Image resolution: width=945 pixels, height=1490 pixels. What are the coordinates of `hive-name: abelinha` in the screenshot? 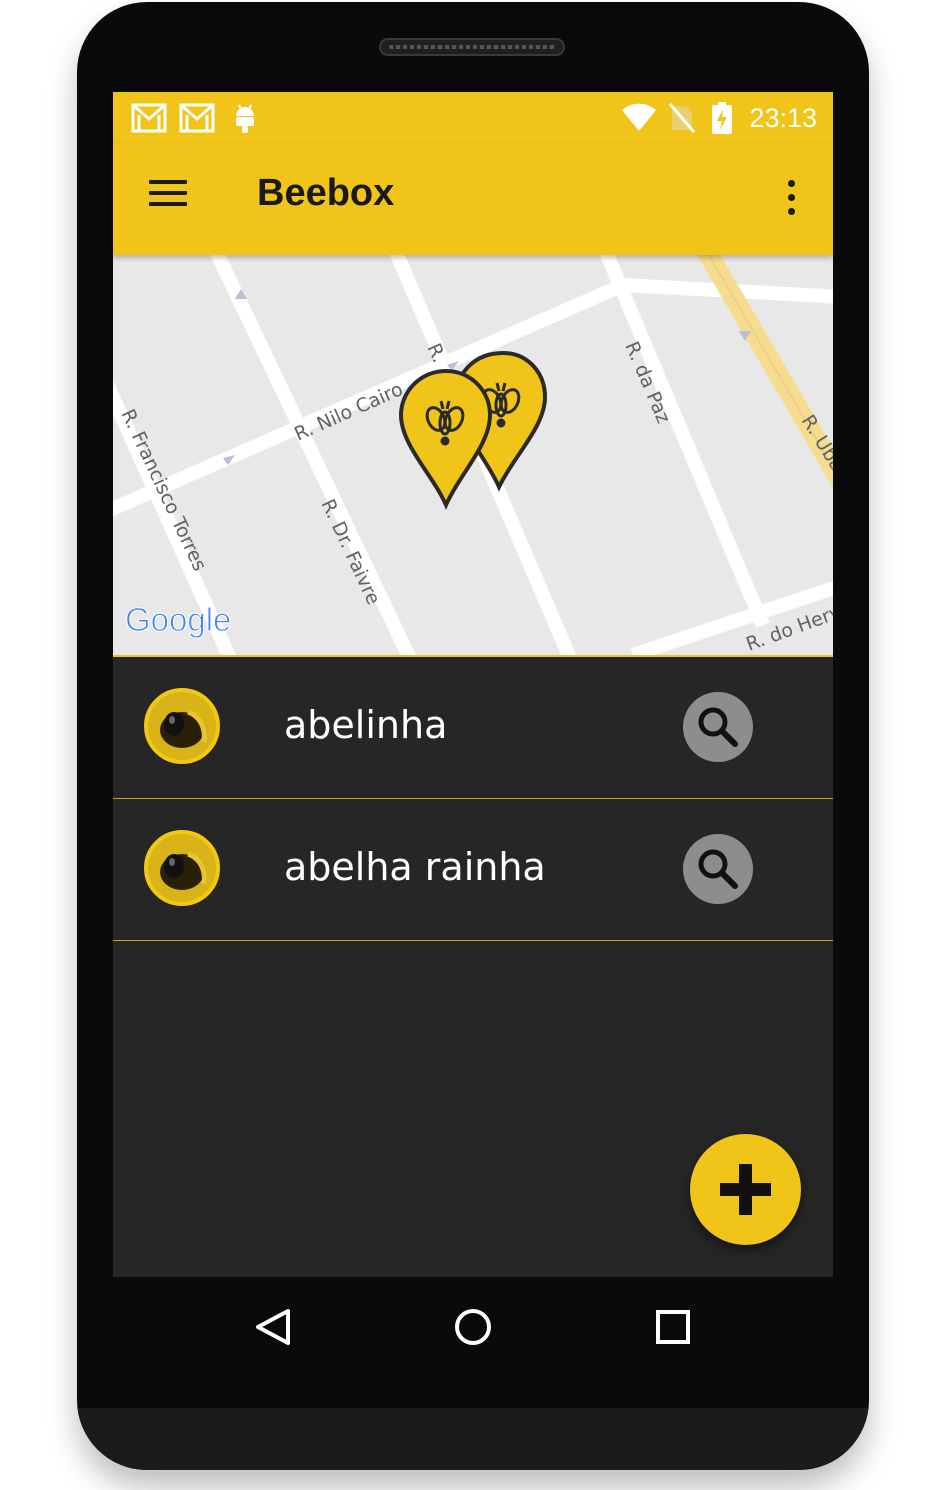 It's located at (366, 725).